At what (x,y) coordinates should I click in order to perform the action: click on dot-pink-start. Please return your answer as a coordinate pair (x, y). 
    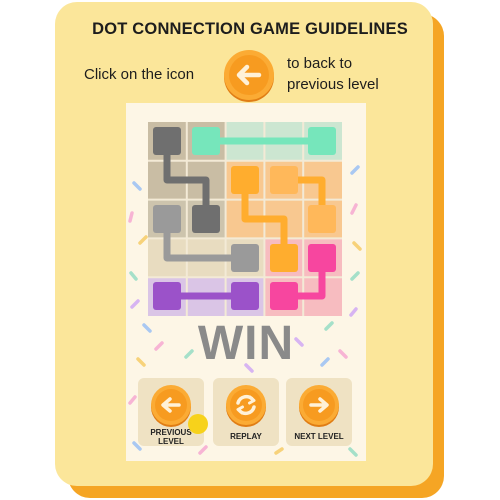
    Looking at the image, I should click on (322, 258).